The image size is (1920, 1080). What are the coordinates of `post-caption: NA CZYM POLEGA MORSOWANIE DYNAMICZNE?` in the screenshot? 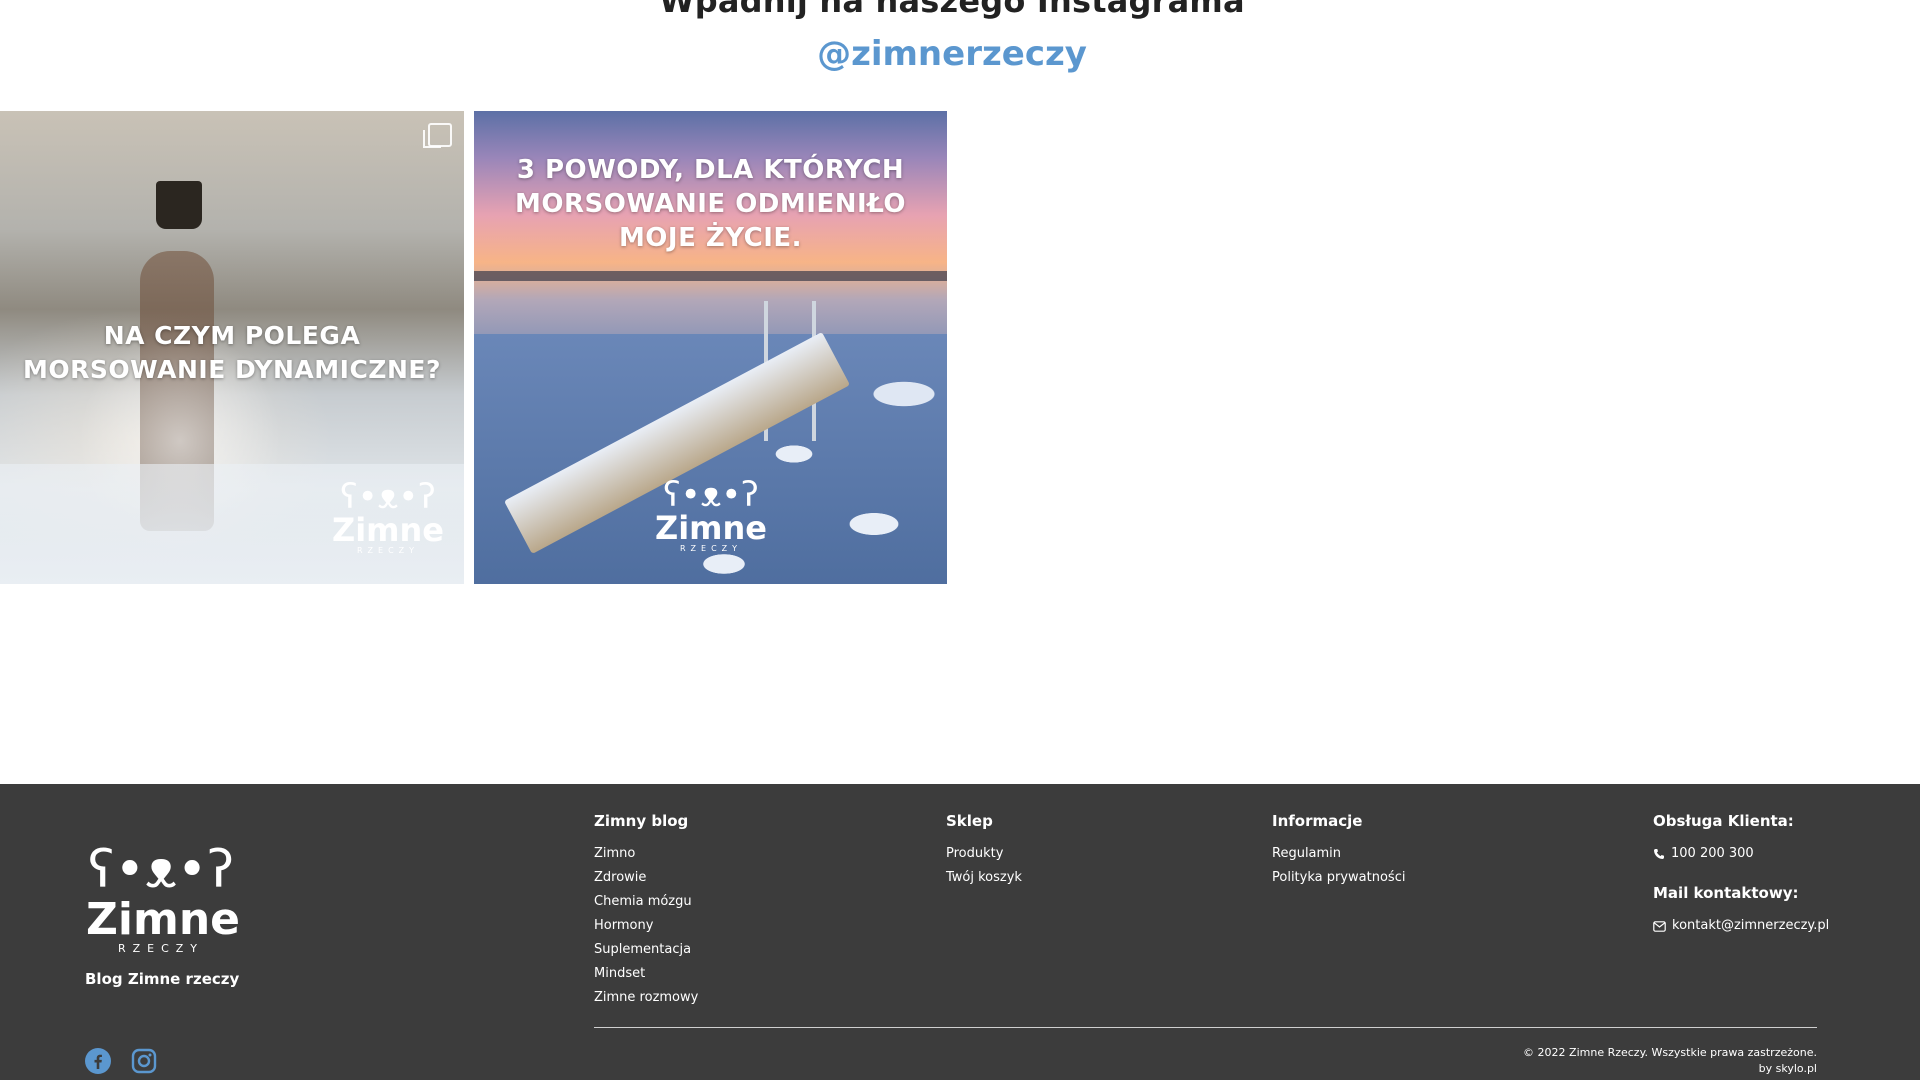 It's located at (232, 352).